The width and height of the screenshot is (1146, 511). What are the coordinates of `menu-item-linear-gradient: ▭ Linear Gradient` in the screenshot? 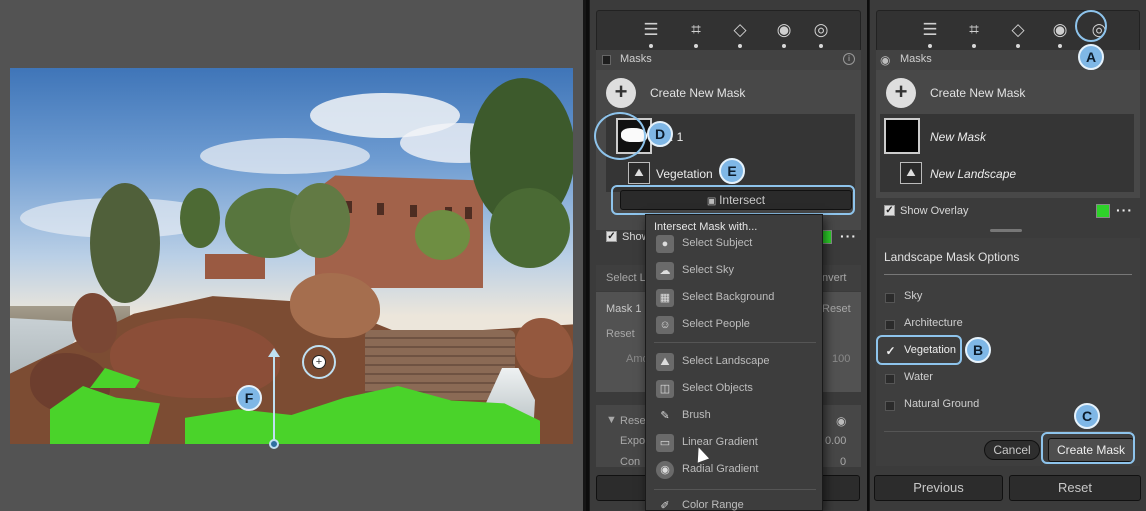 It's located at (736, 444).